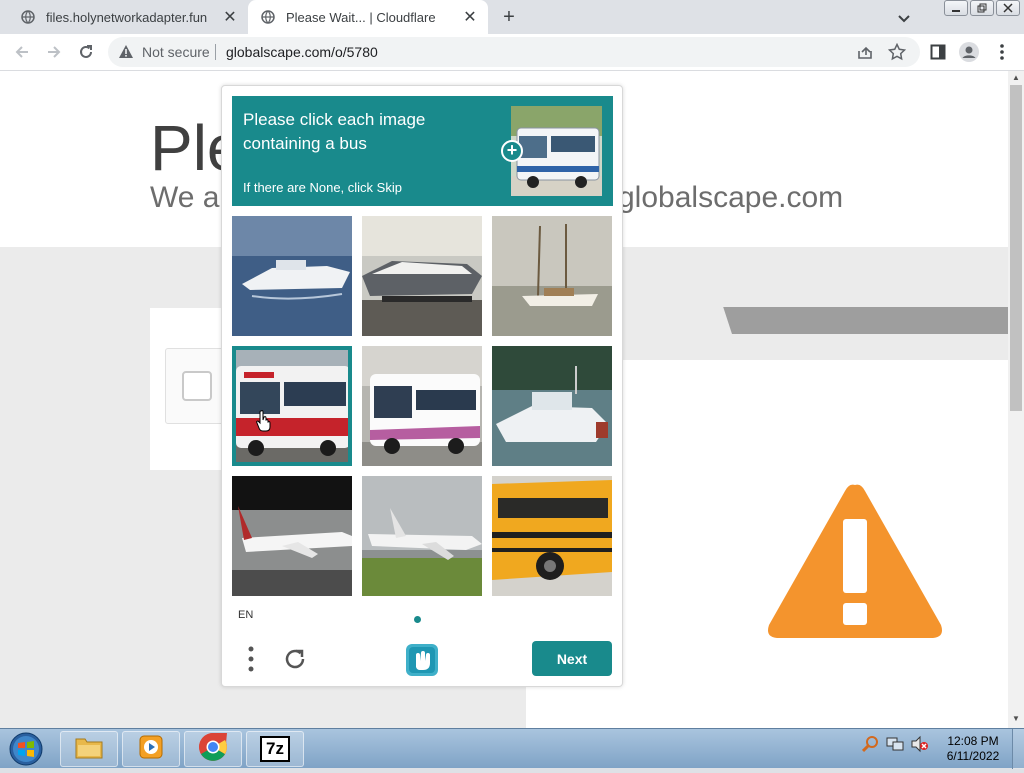 The width and height of the screenshot is (1024, 773). Describe the element at coordinates (54, 52) in the screenshot. I see `forward-arrow-icon` at that location.